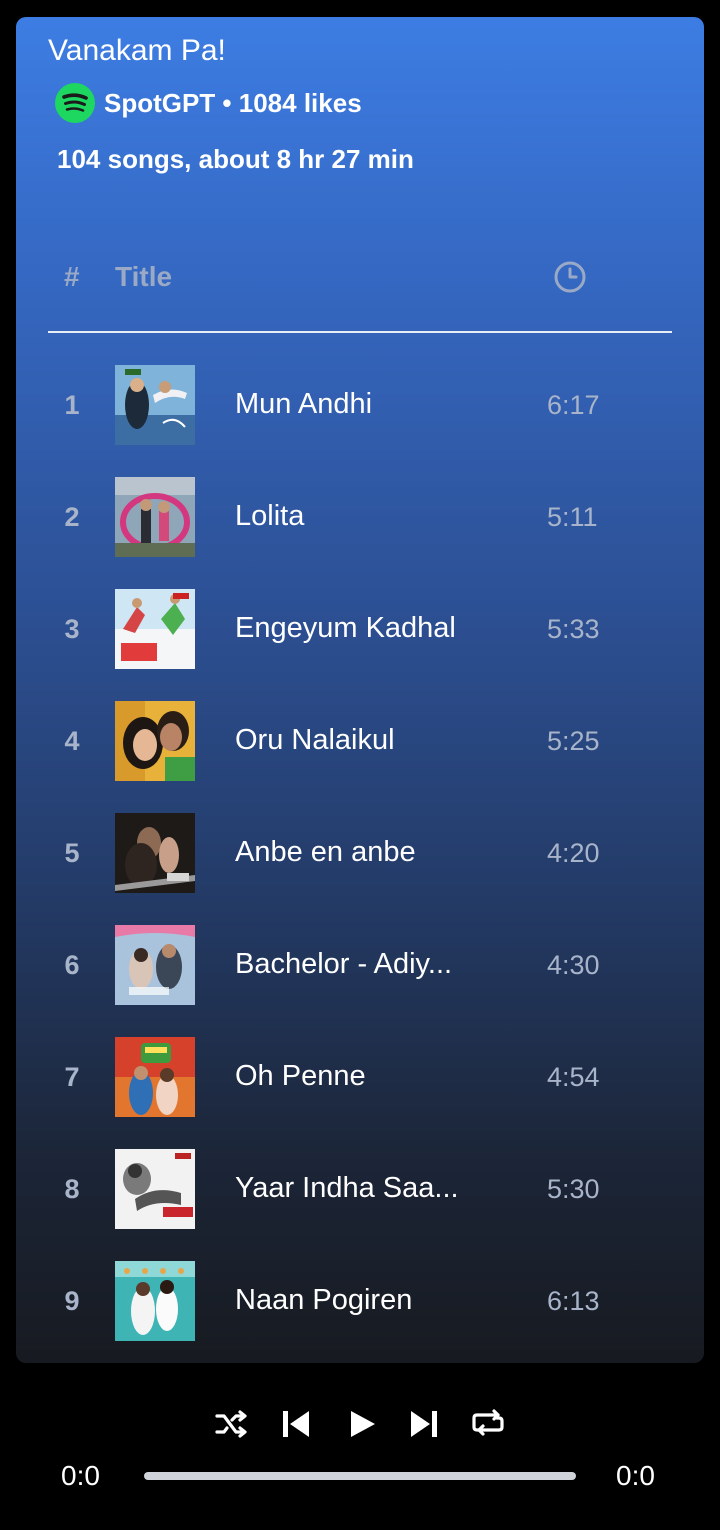 Image resolution: width=720 pixels, height=1530 pixels. What do you see at coordinates (80, 1475) in the screenshot?
I see `elapsed-time: 0:0` at bounding box center [80, 1475].